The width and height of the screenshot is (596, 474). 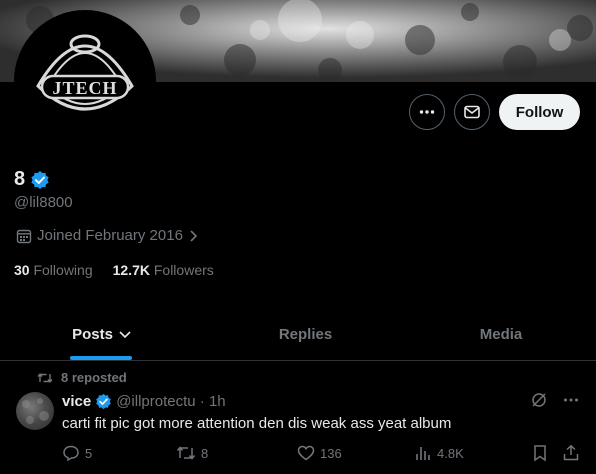 I want to click on message-button, so click(x=472, y=112).